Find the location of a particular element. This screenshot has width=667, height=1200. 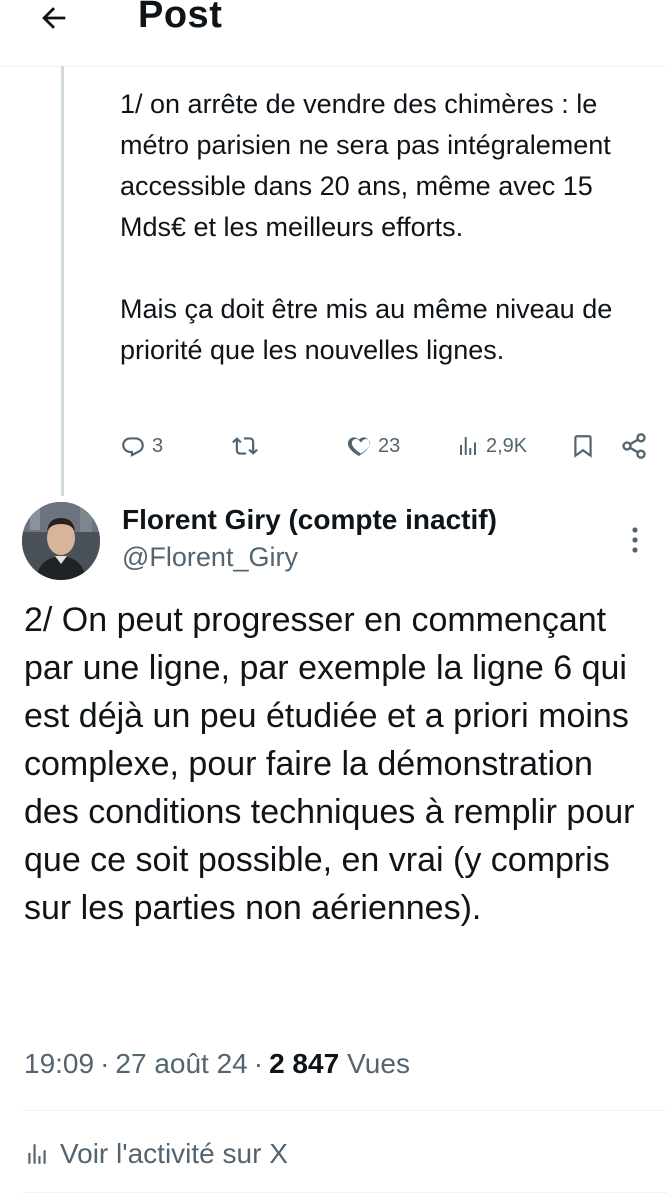

reply-icon is located at coordinates (133, 447).